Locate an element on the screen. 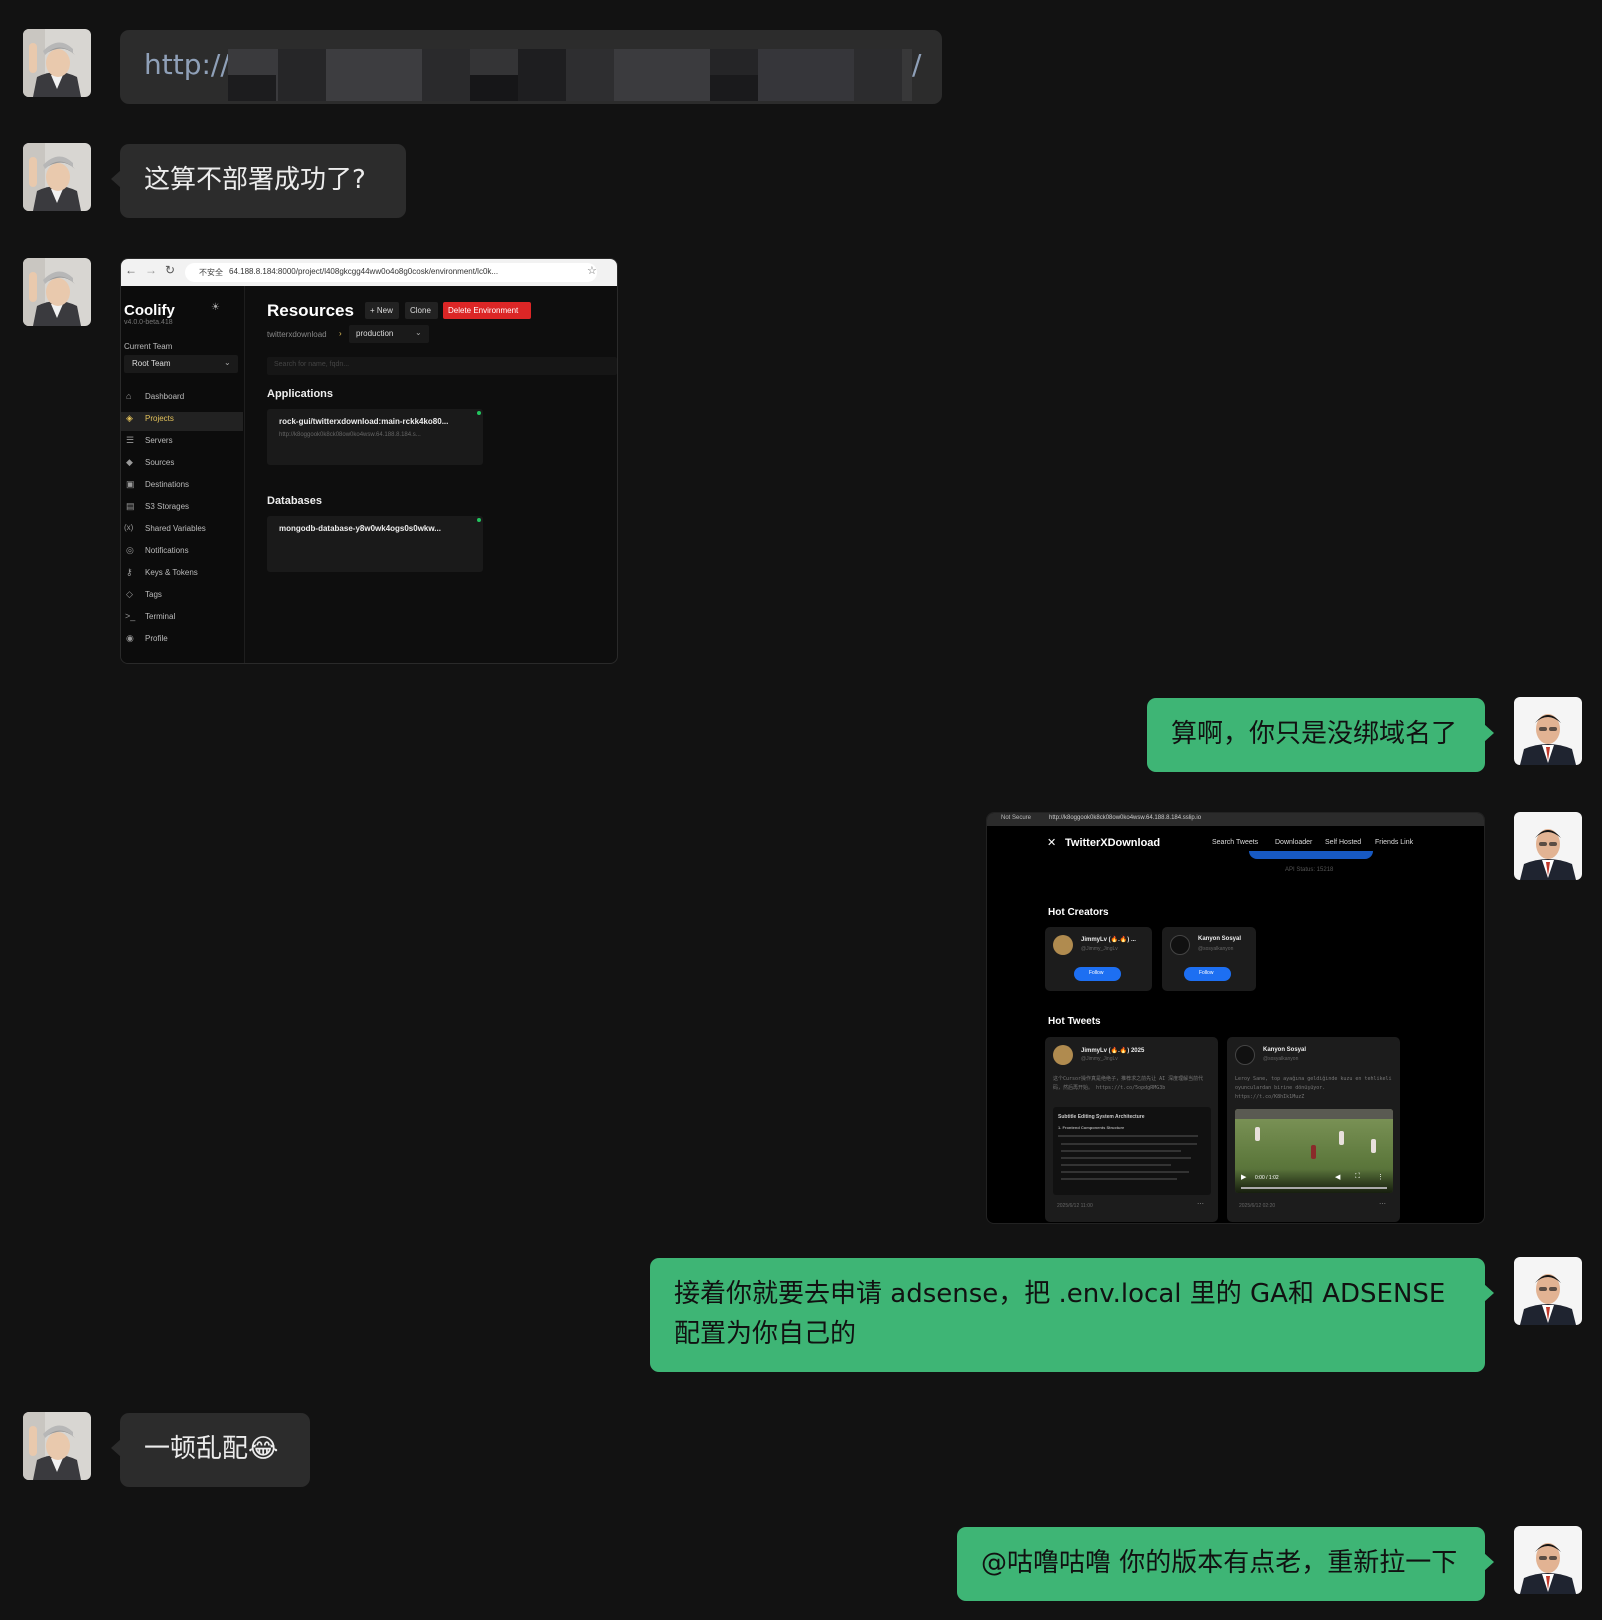 The width and height of the screenshot is (1602, 1620). nav-profile: Profile is located at coordinates (156, 638).